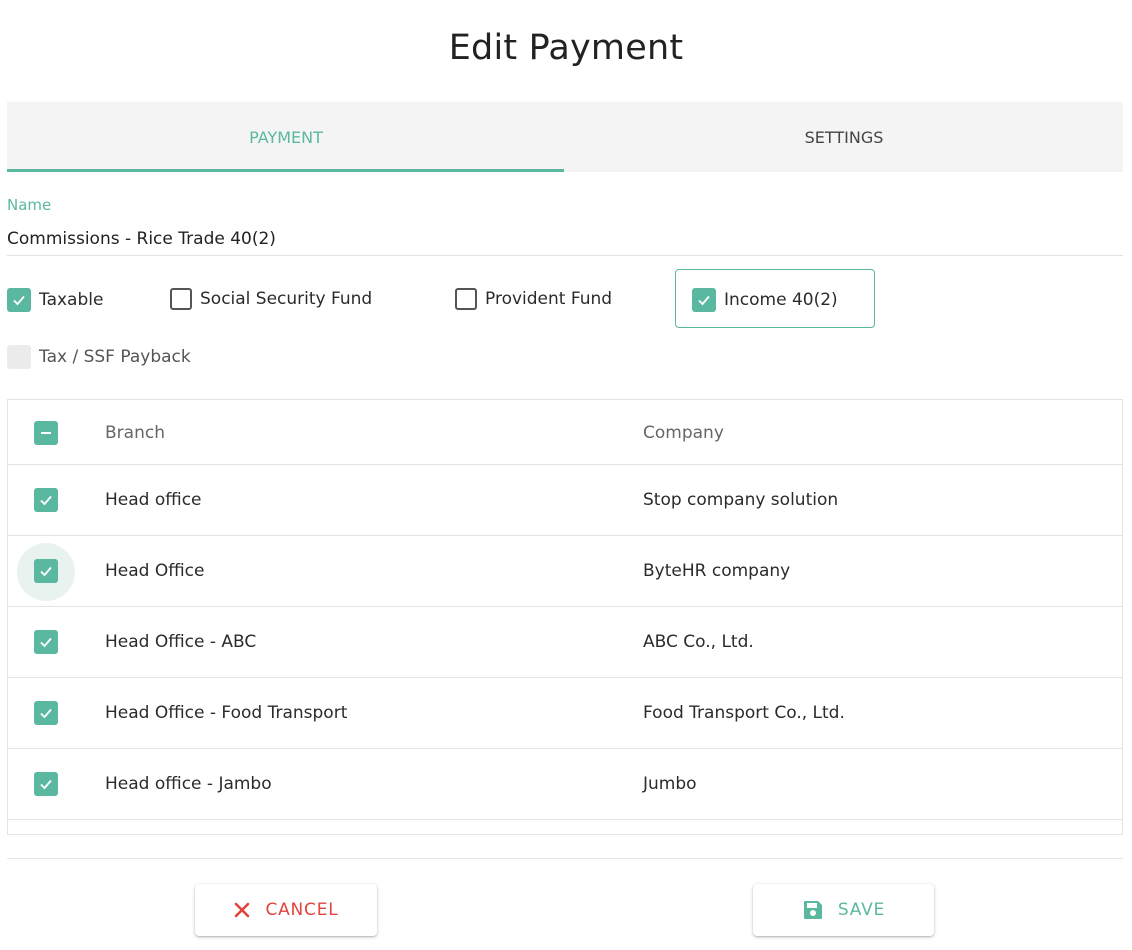 Image resolution: width=1132 pixels, height=950 pixels. What do you see at coordinates (565, 571) in the screenshot?
I see `table-row: Head Office ByteHR company` at bounding box center [565, 571].